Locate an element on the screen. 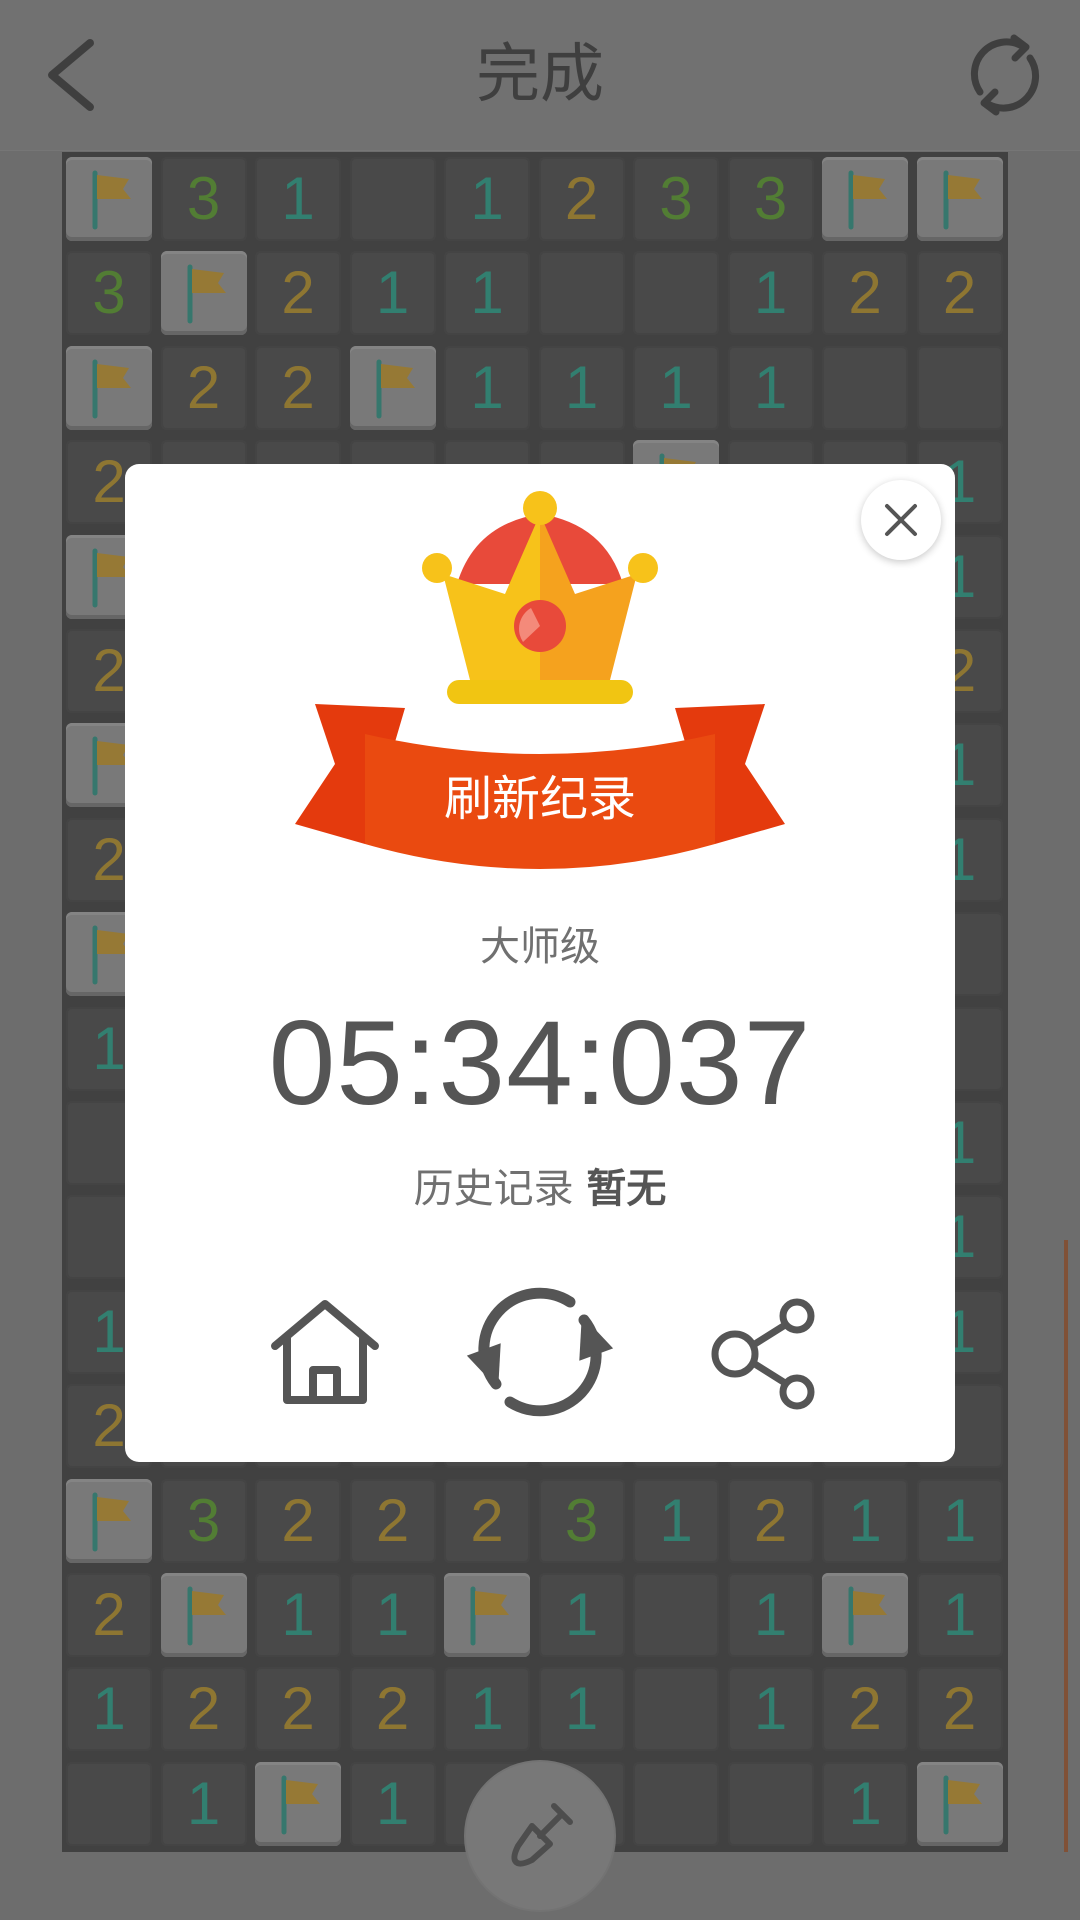  home-icon is located at coordinates (325, 1352).